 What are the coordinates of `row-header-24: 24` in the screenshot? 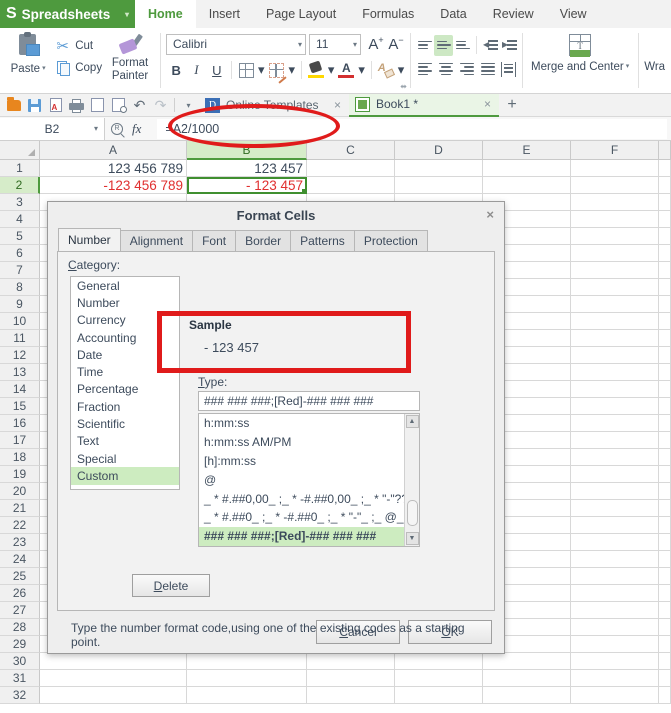 It's located at (20, 559).